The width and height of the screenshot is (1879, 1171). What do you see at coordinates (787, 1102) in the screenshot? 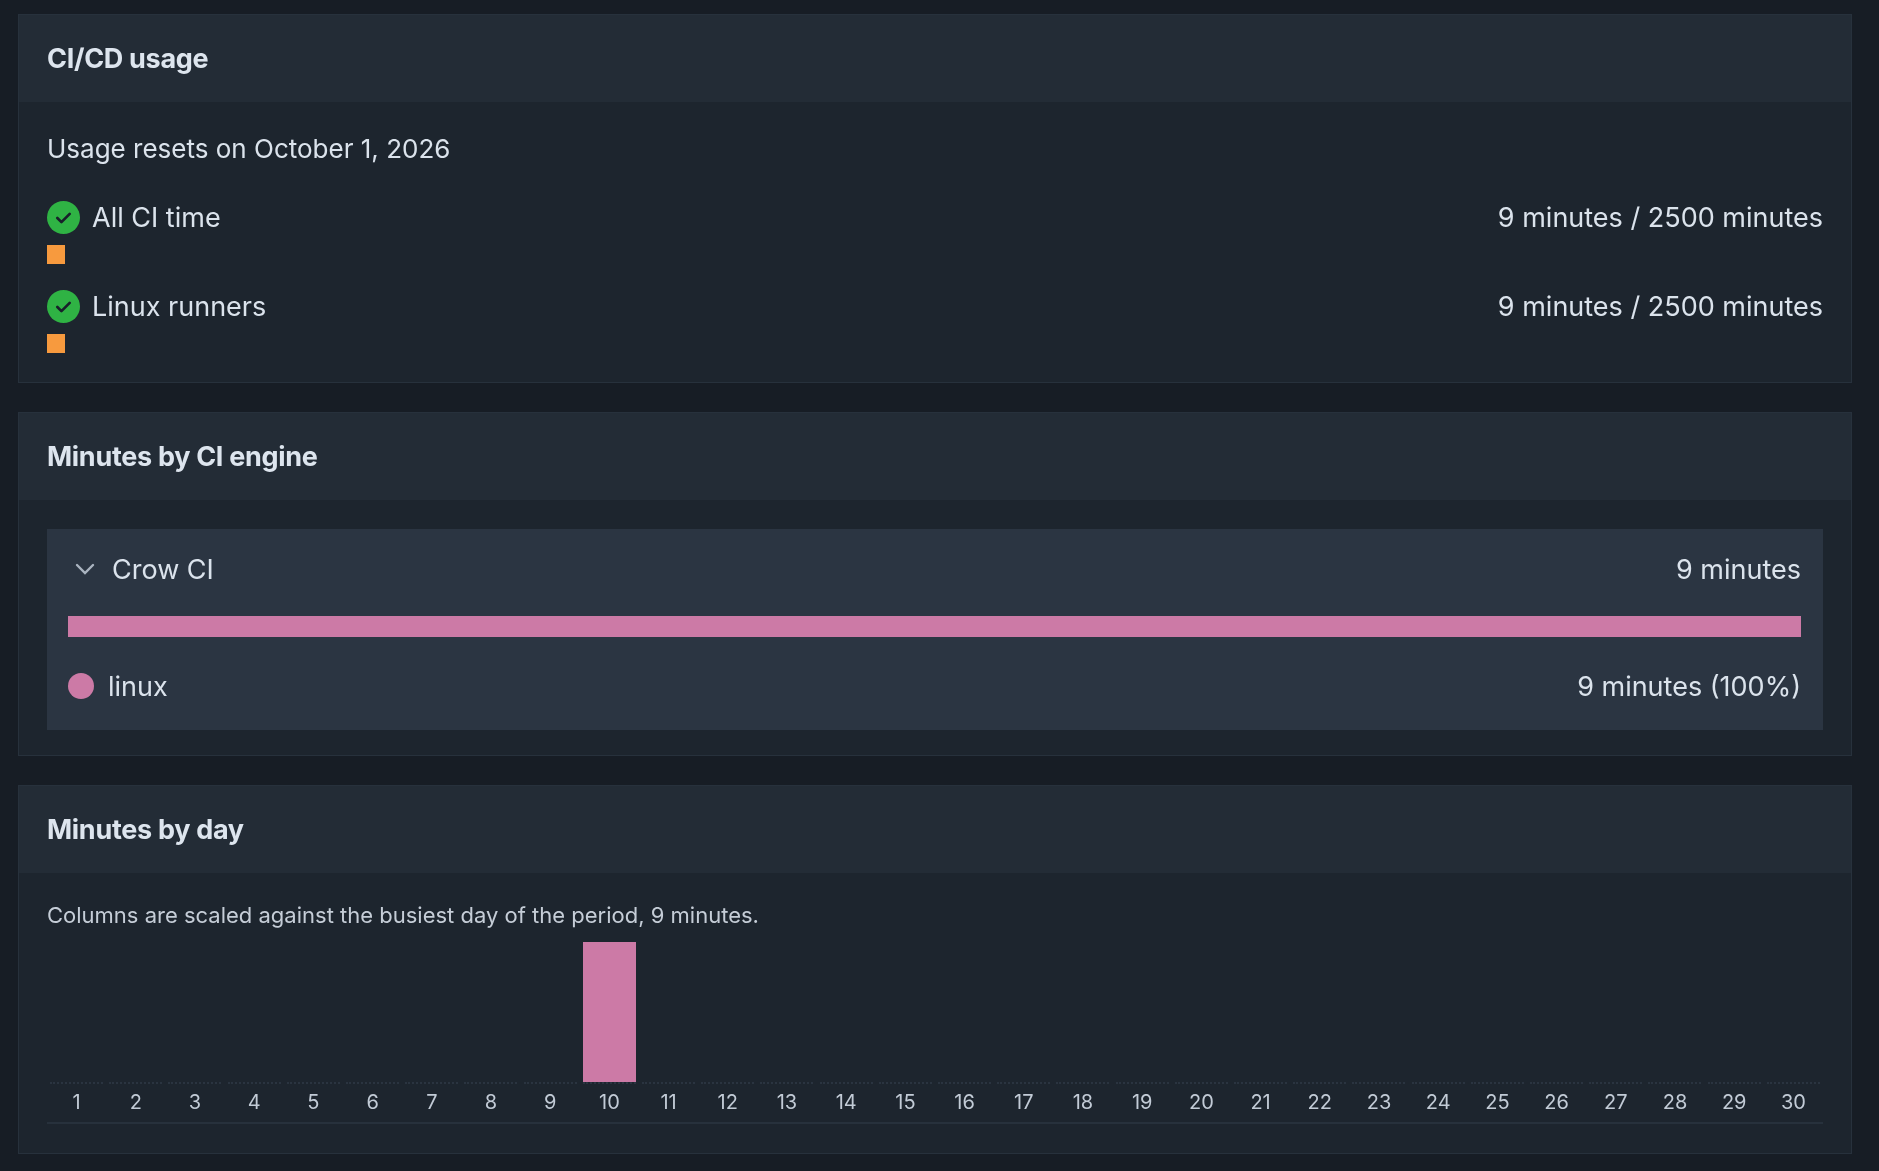
I see `day-label: 13` at bounding box center [787, 1102].